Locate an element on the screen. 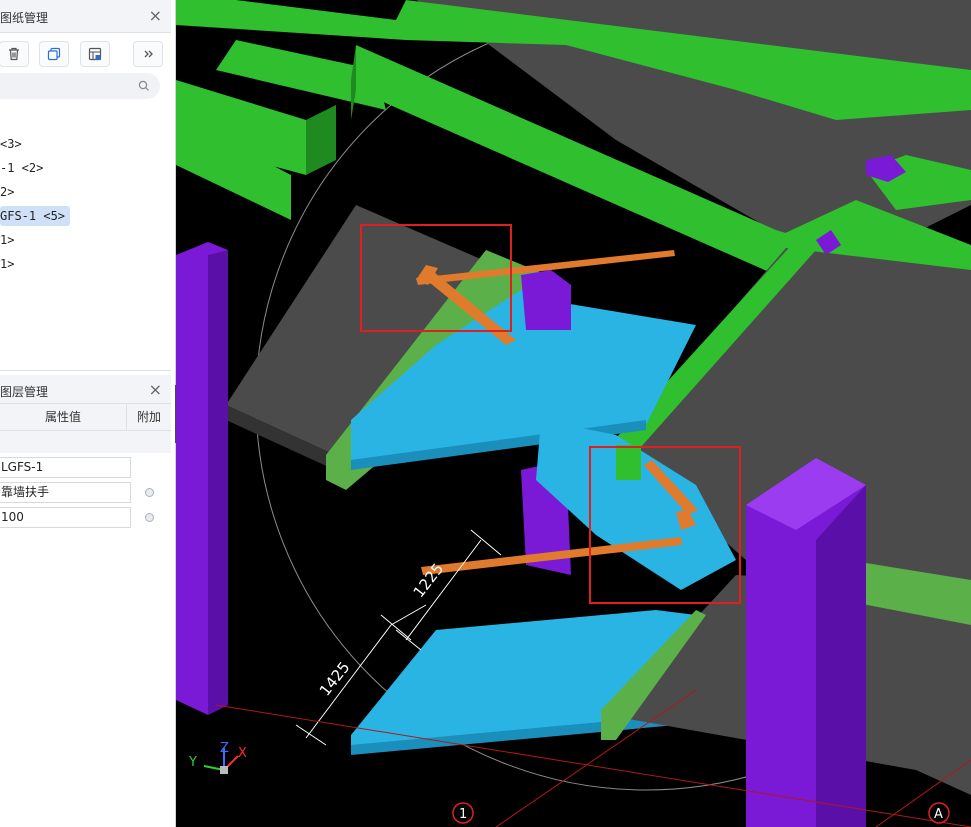  delete-button is located at coordinates (14, 54).